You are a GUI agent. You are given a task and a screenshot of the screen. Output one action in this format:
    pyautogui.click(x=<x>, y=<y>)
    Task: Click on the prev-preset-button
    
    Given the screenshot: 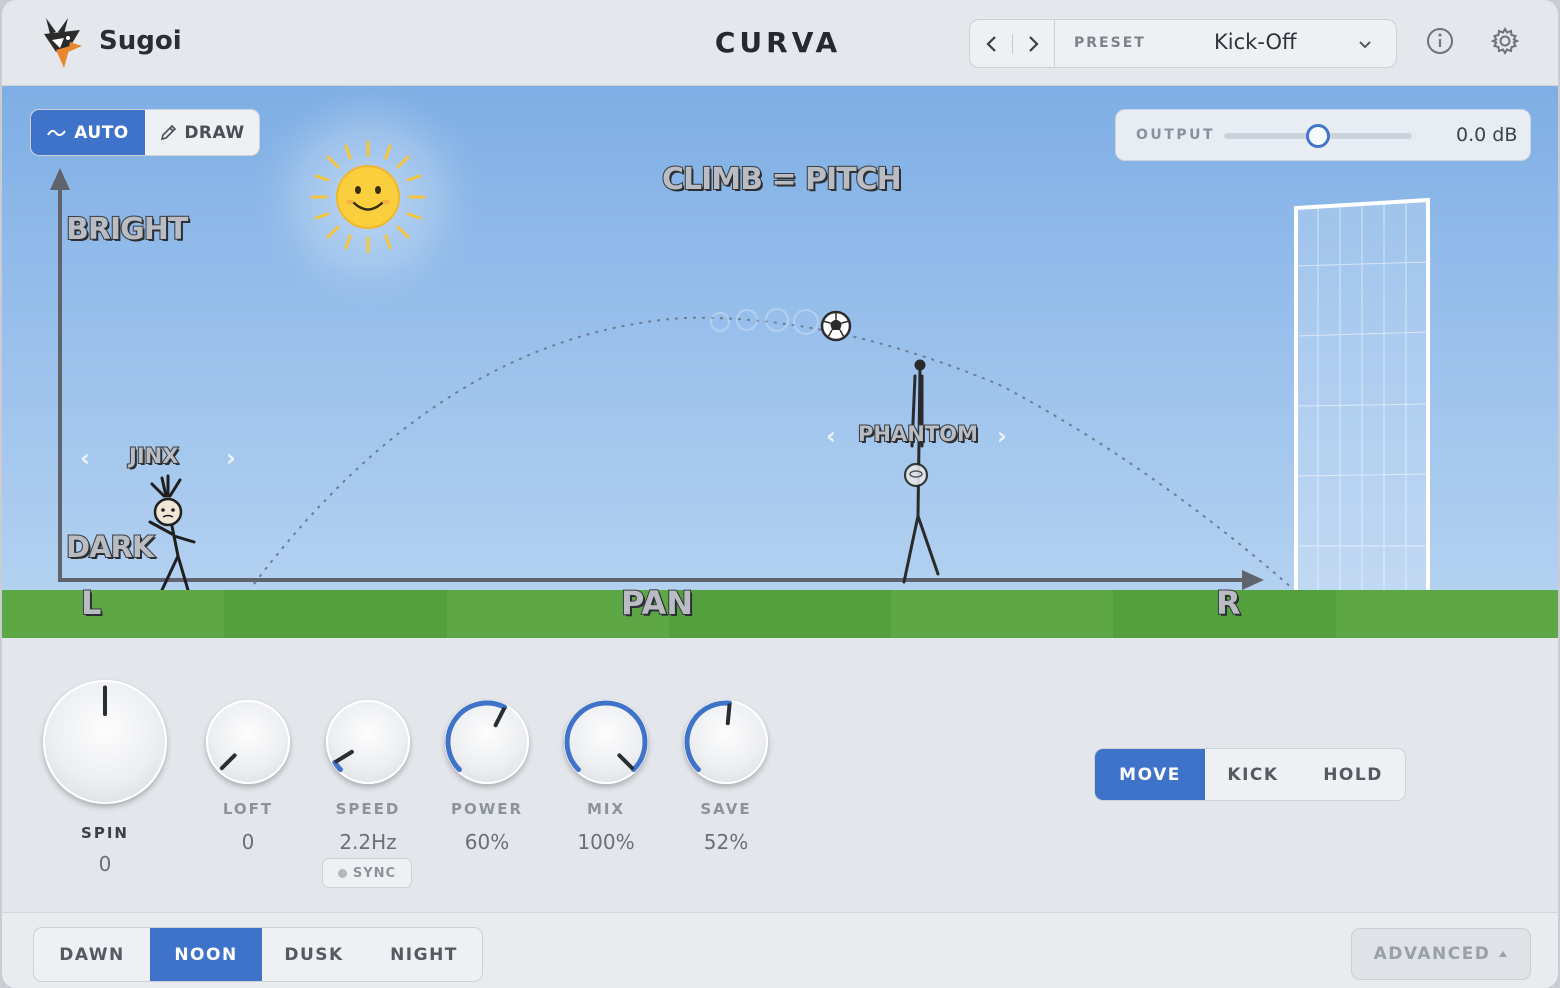 What is the action you would take?
    pyautogui.click(x=992, y=43)
    